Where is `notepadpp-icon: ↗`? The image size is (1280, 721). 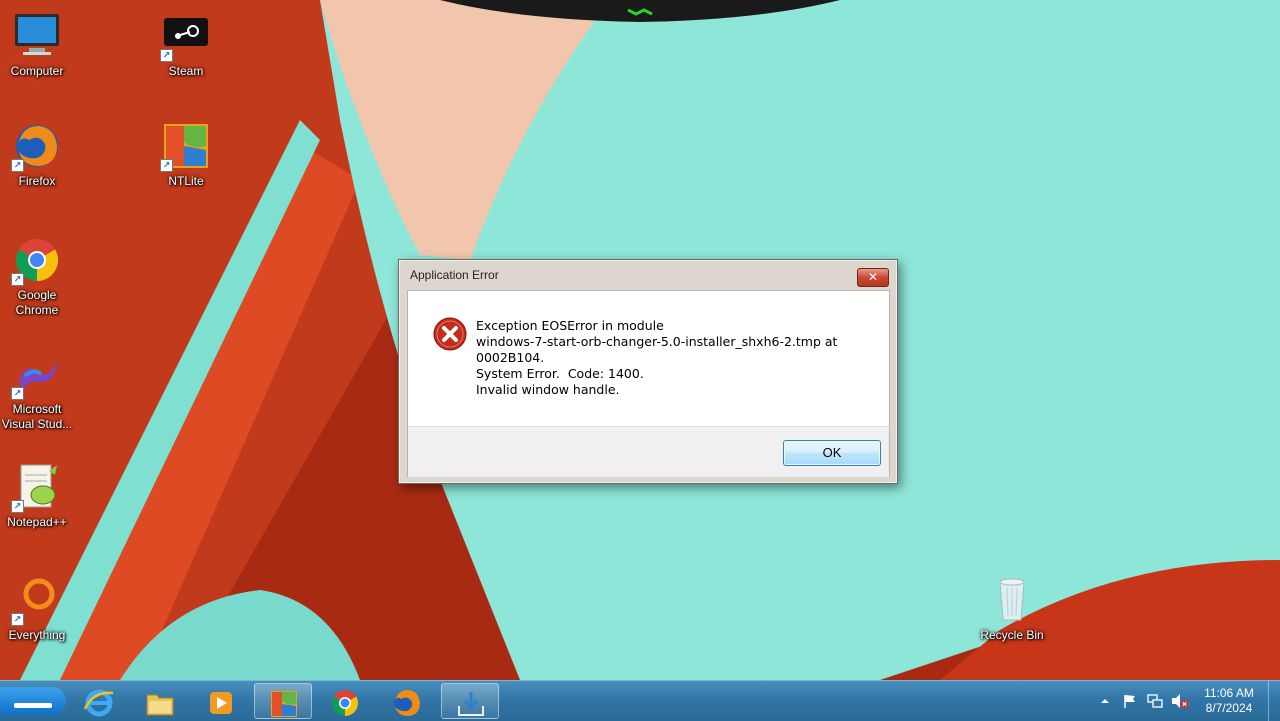
notepadpp-icon: ↗ is located at coordinates (36, 488).